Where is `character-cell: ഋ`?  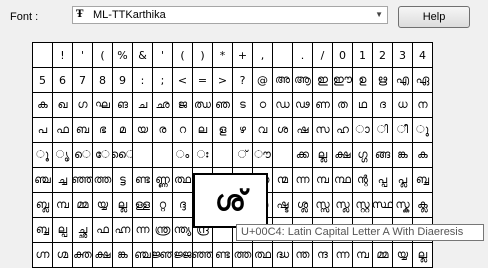
character-cell: ഋ is located at coordinates (383, 80).